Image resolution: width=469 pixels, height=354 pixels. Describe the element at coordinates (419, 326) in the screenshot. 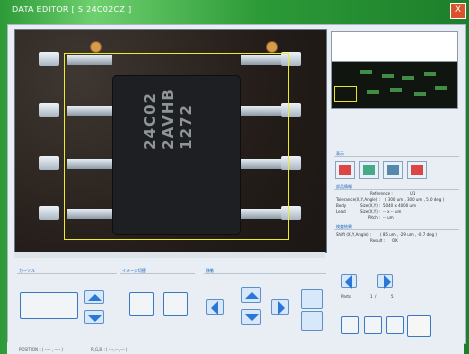

I see `return-button` at that location.